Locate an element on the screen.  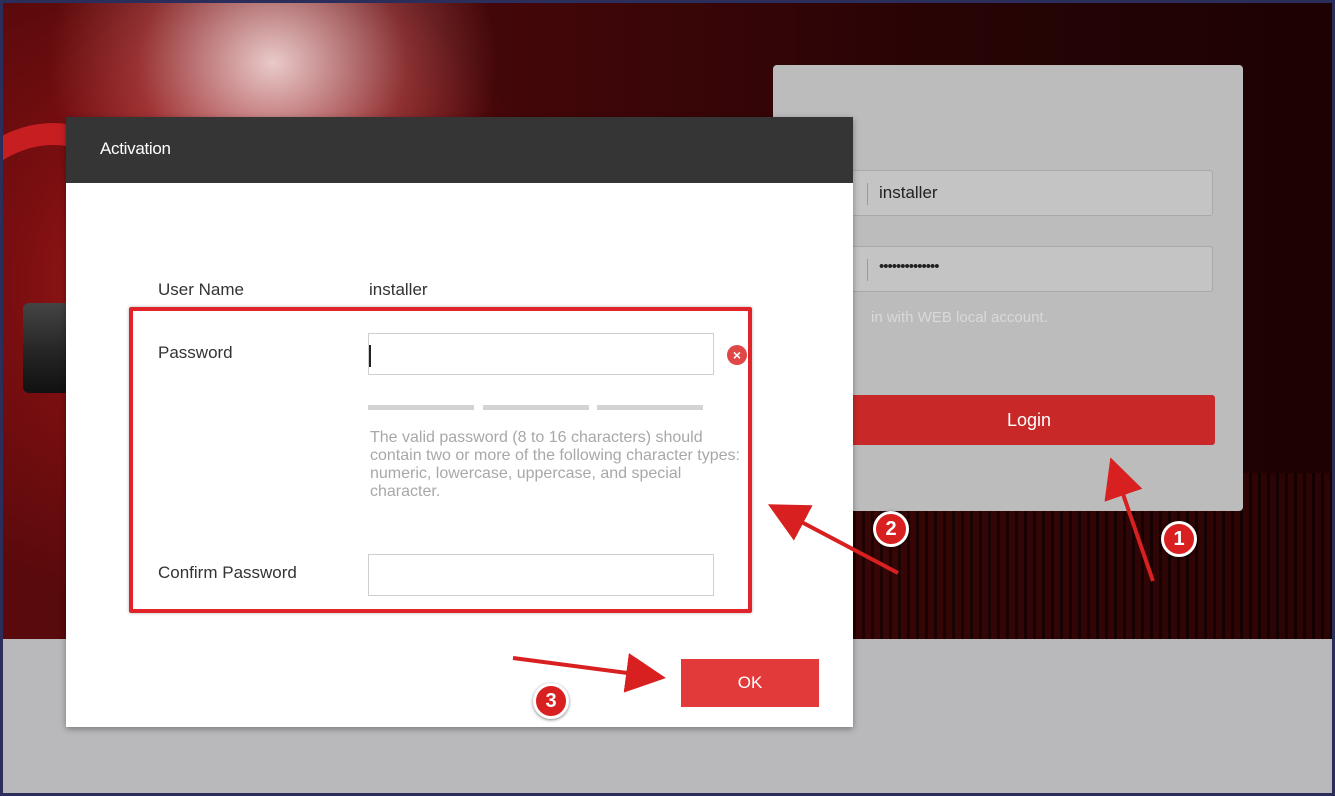
dialog-header: Activation is located at coordinates (459, 150).